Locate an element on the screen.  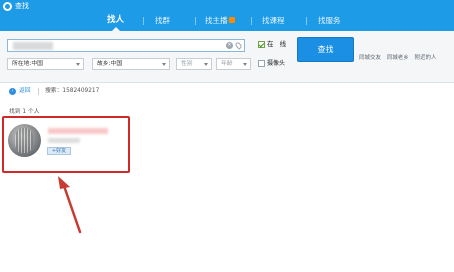
location-select: 所在地:中国 is located at coordinates (45, 64).